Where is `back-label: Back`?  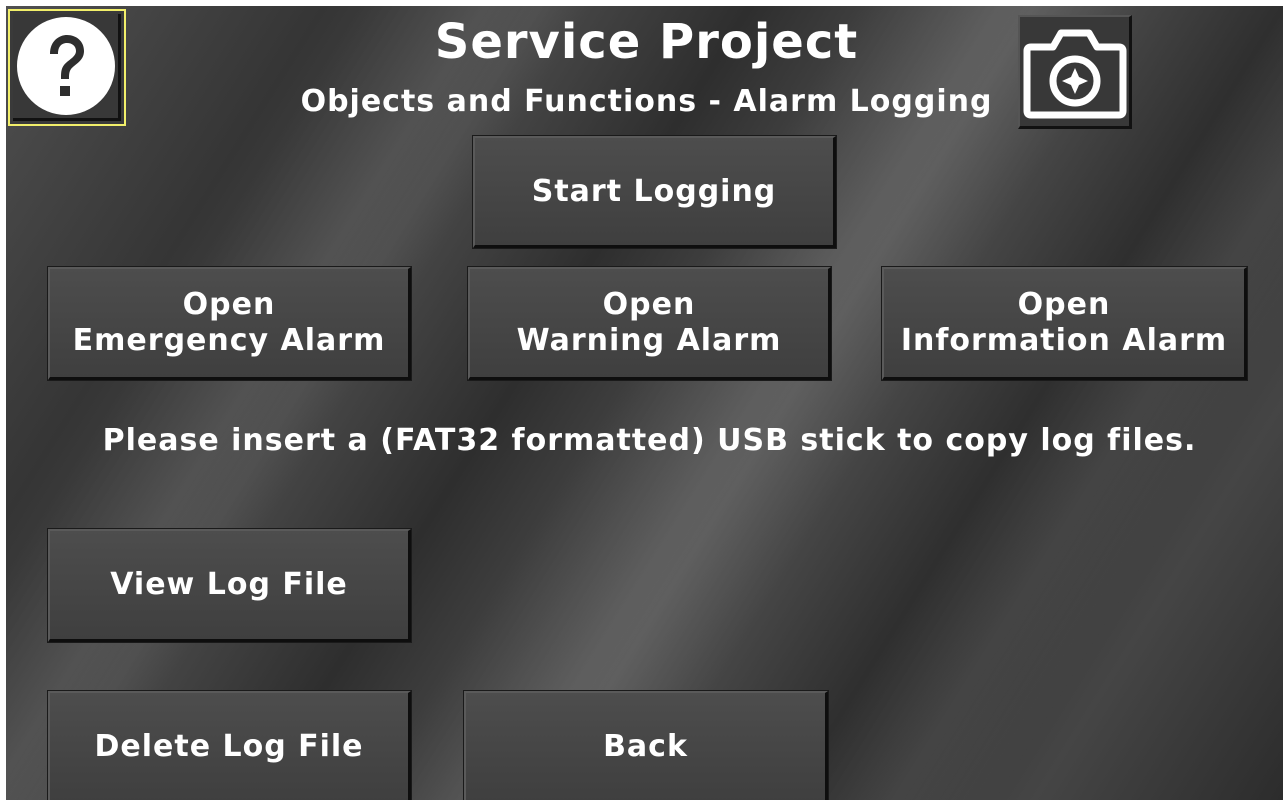
back-label: Back is located at coordinates (645, 746).